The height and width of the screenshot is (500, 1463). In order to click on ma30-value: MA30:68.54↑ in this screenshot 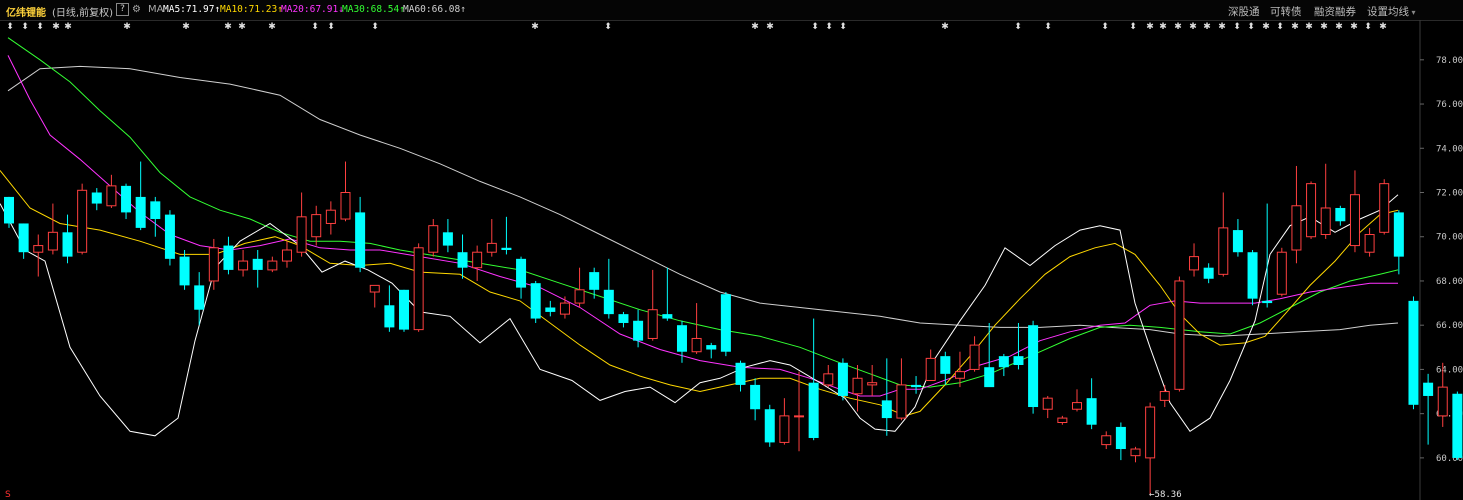, I will do `click(373, 9)`.